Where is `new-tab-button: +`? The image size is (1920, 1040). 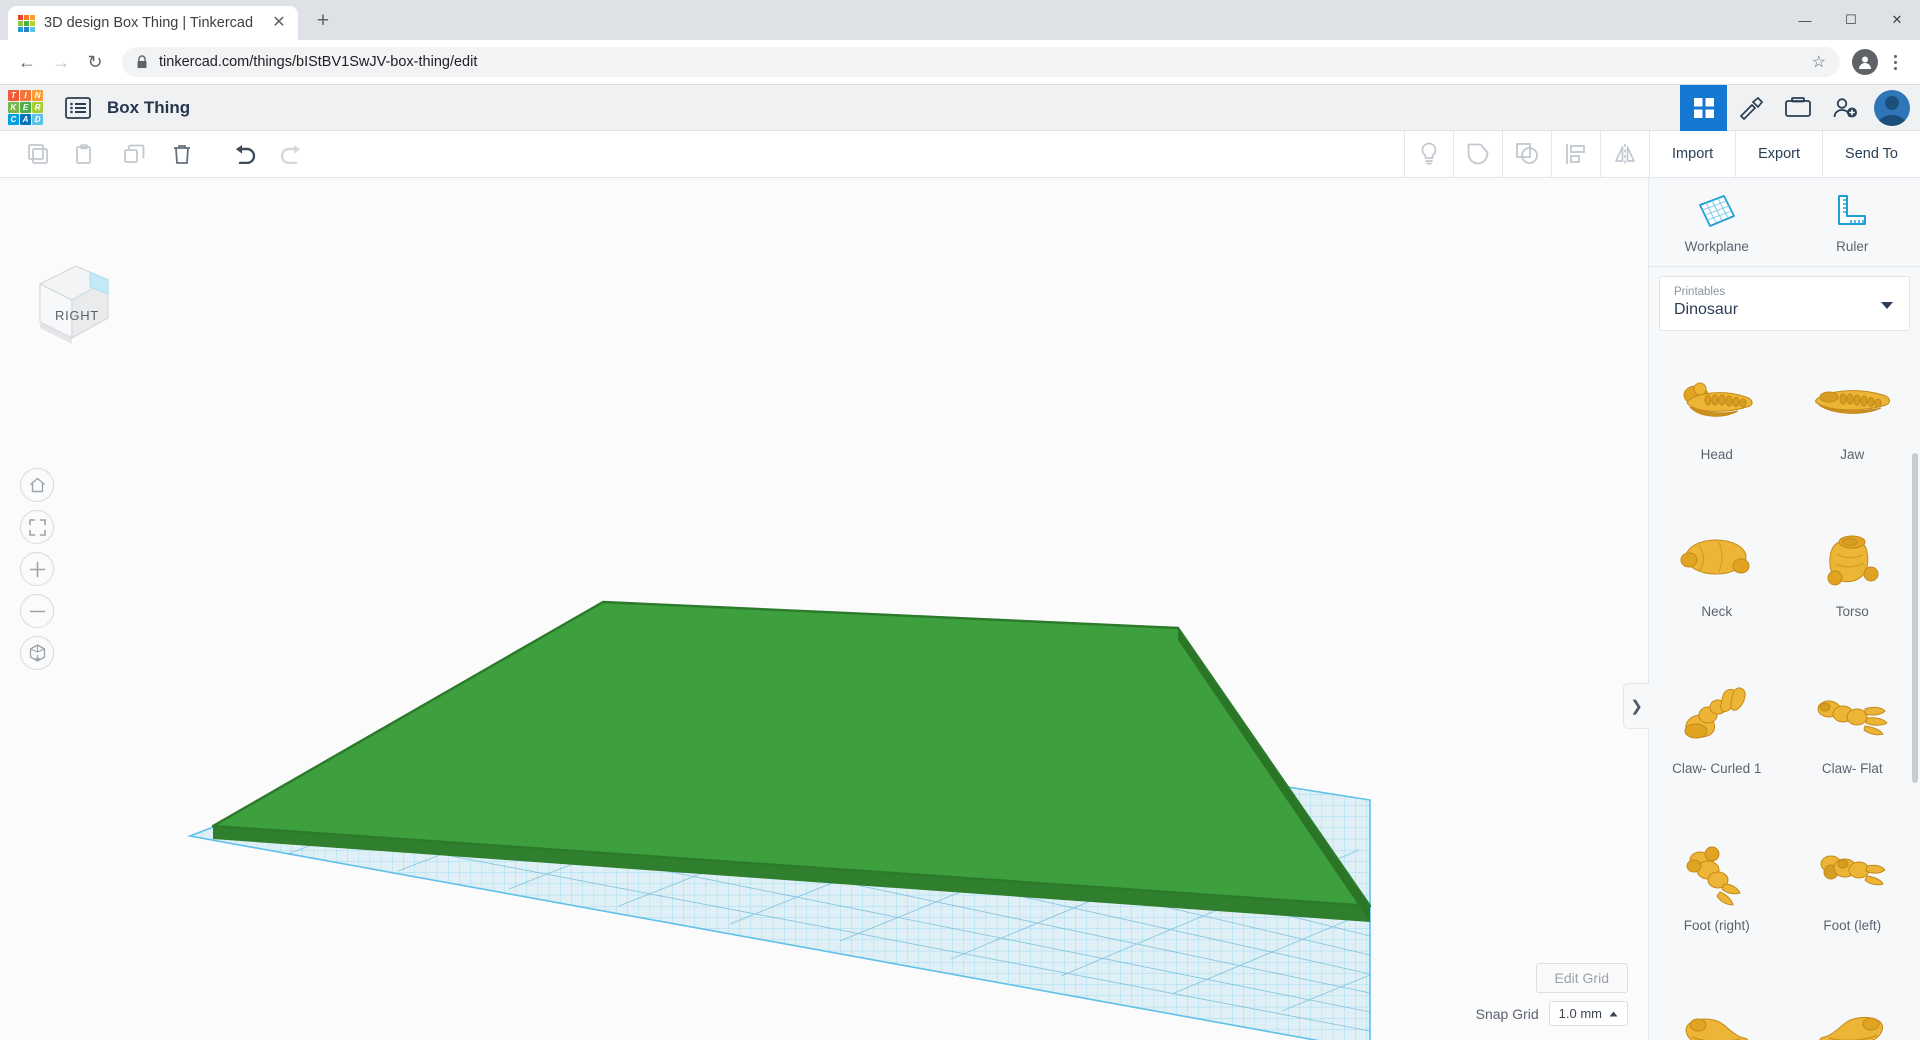
new-tab-button: + is located at coordinates (323, 21).